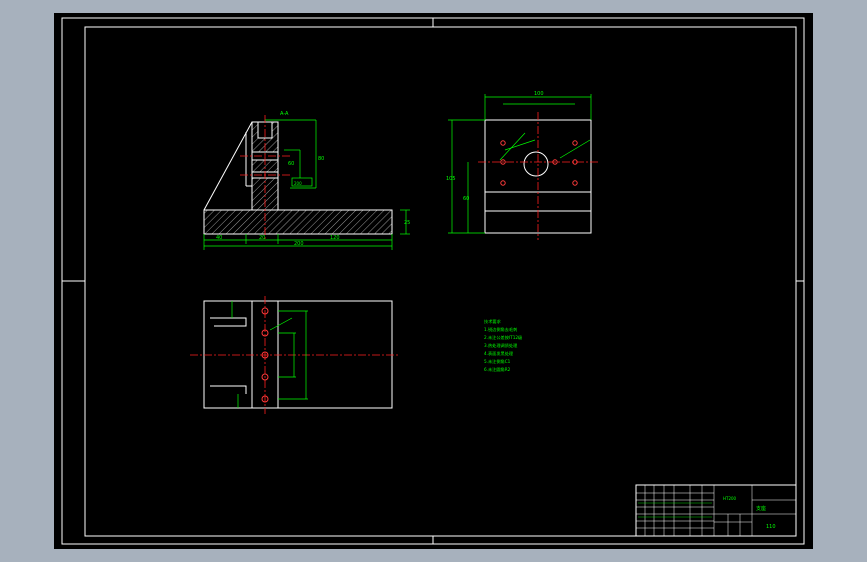 The width and height of the screenshot is (867, 562). What do you see at coordinates (503, 337) in the screenshot?
I see `notes-line: 2.未注公差按IT12级` at bounding box center [503, 337].